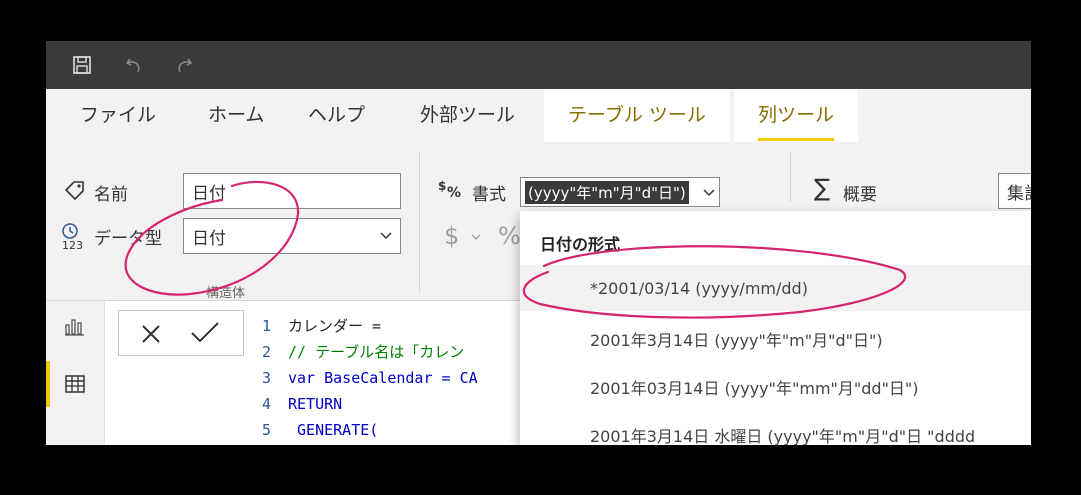  I want to click on commit-icon, so click(205, 335).